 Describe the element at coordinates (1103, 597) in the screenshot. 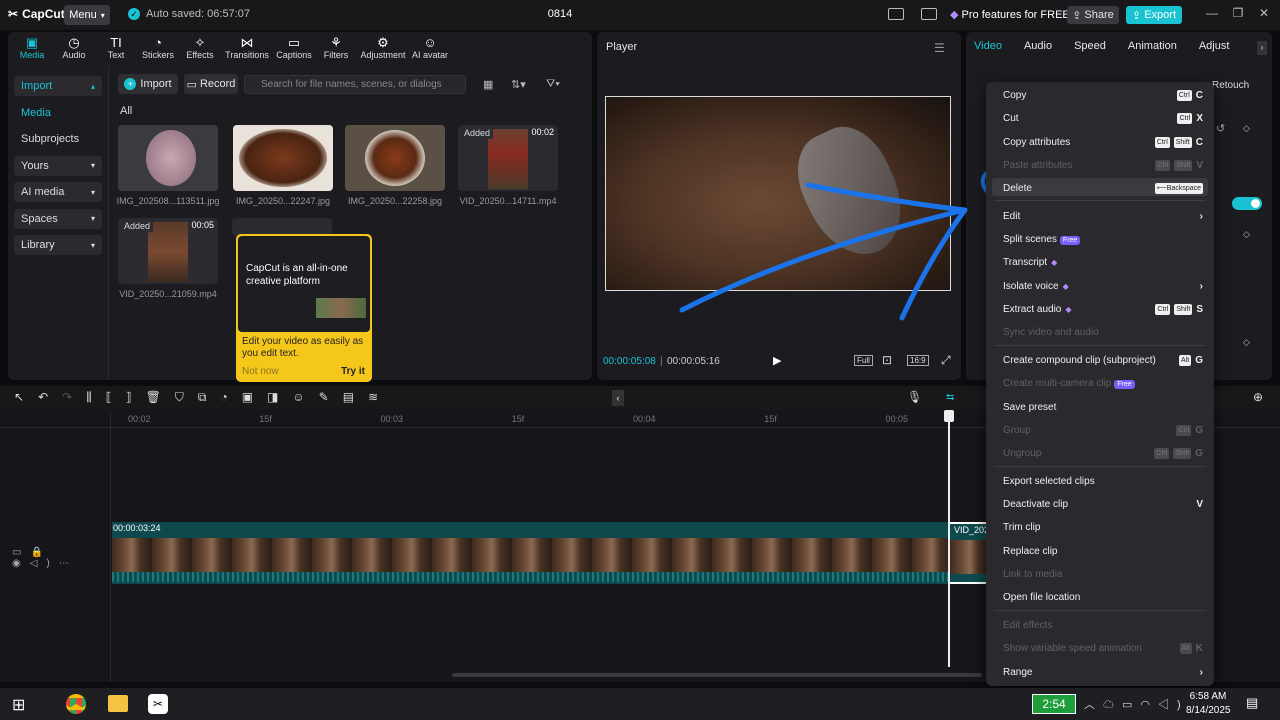

I see `menu-item-open-file-location: Open file location` at that location.